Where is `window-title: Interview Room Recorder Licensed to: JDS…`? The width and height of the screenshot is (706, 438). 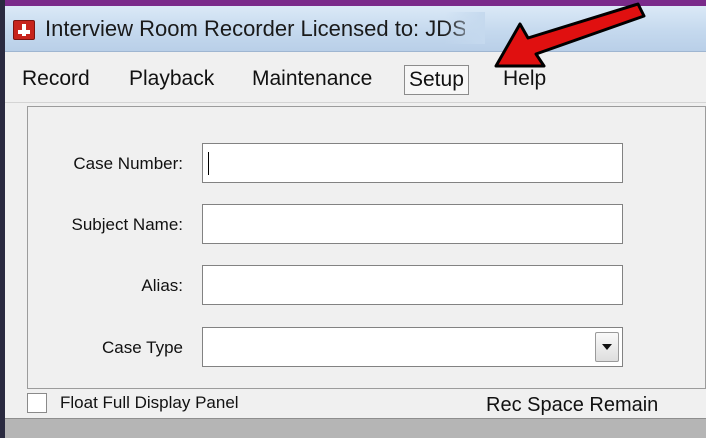 window-title: Interview Room Recorder Licensed to: JDS… is located at coordinates (255, 28).